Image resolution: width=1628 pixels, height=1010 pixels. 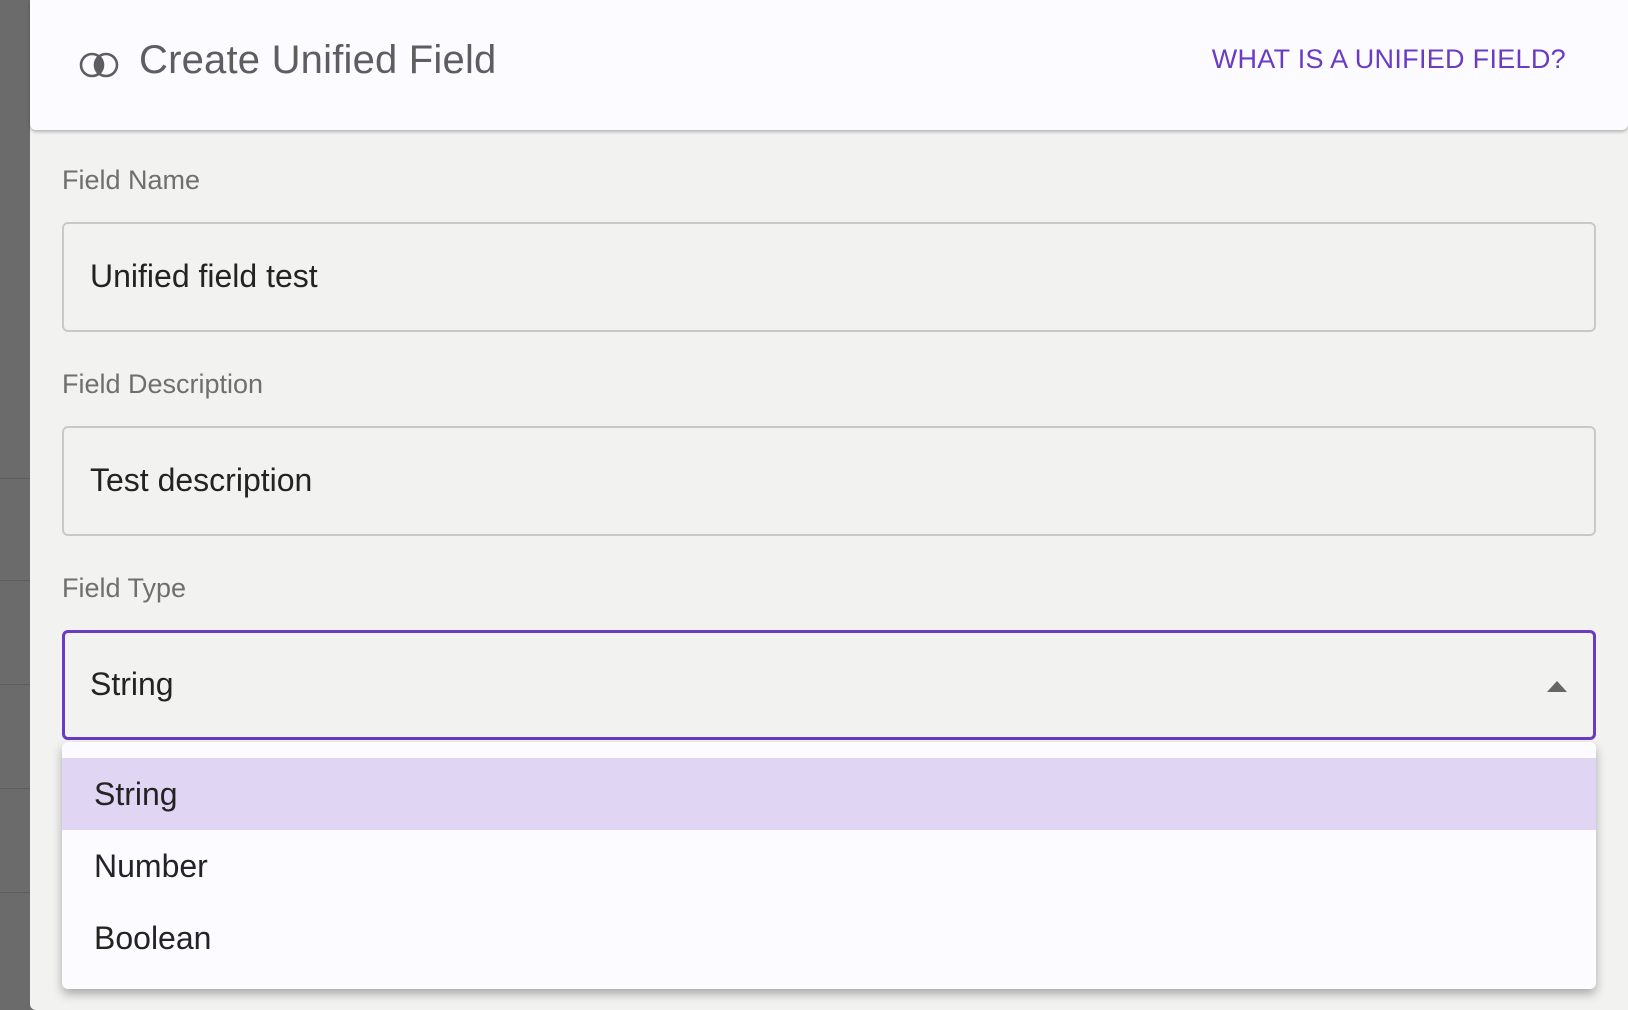 I want to click on field-type-label: Field Type, so click(x=124, y=588).